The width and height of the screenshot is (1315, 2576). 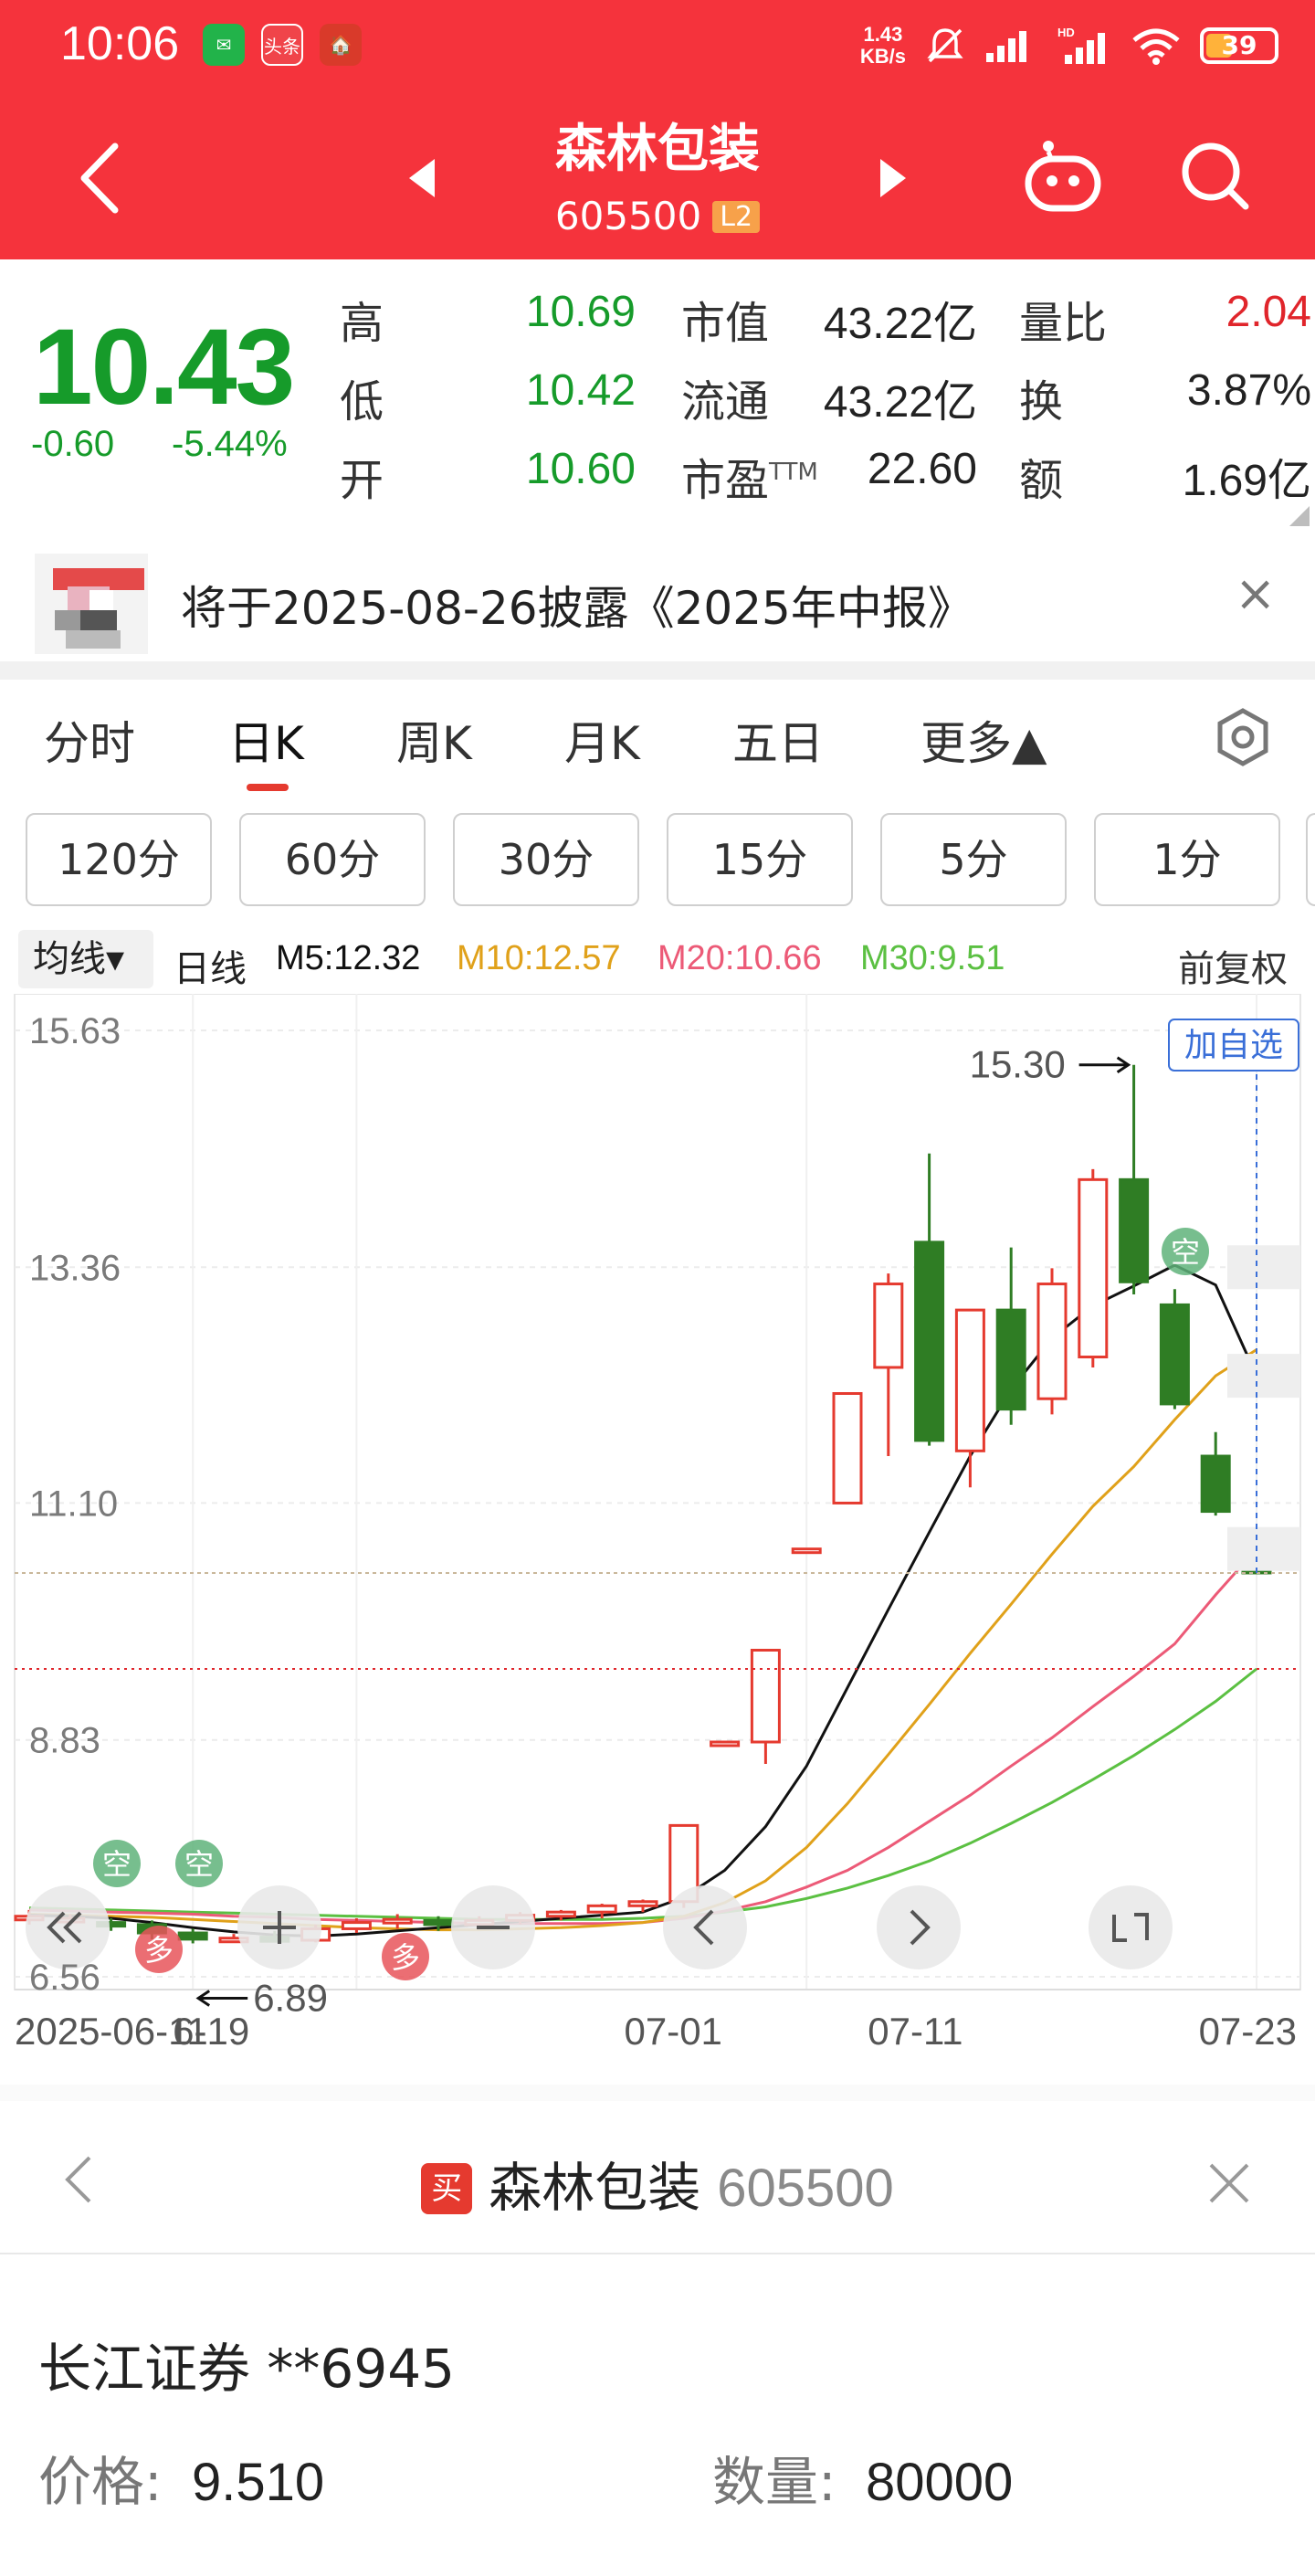 I want to click on low-value: 10.42, so click(x=580, y=390).